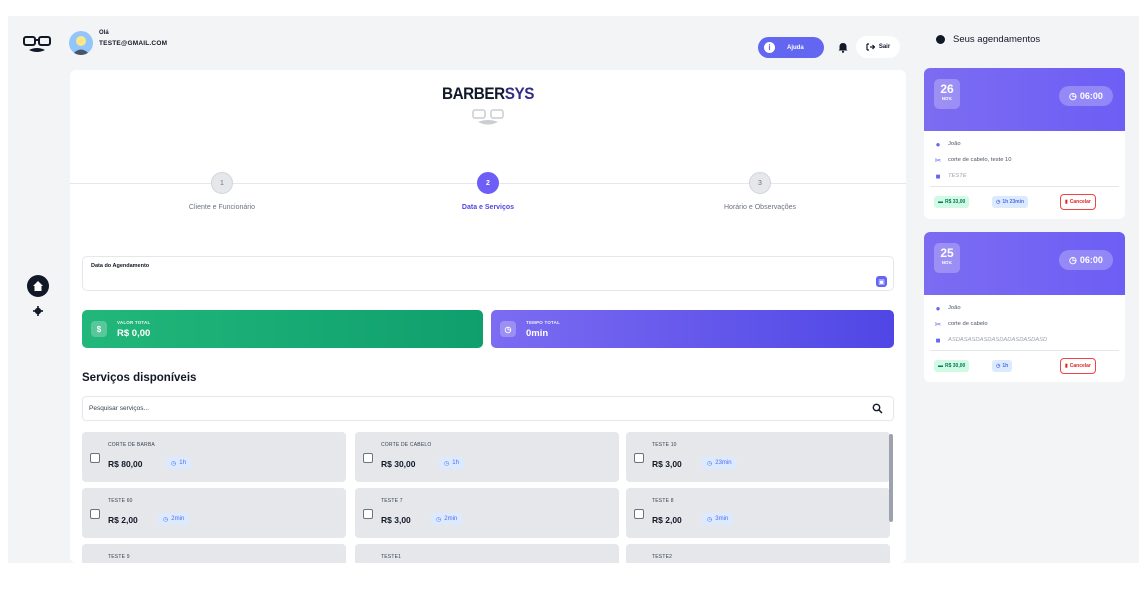  Describe the element at coordinates (663, 501) in the screenshot. I see `service-name: TESTE 8` at that location.